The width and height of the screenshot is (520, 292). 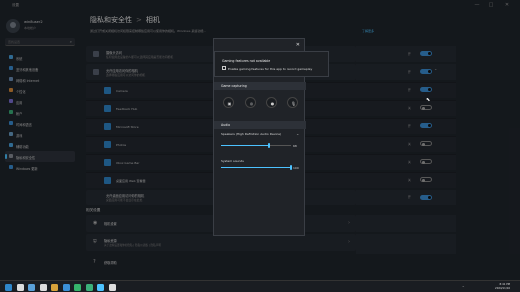 I want to click on microphone-icon: 🎙, so click(x=293, y=103).